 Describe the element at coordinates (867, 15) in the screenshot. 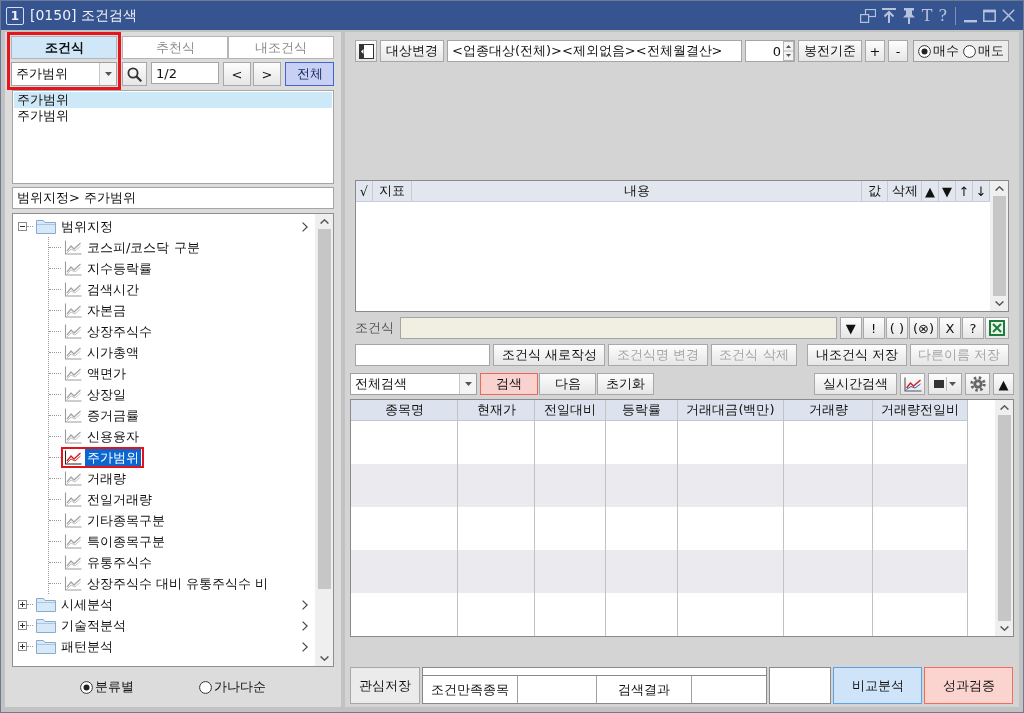

I see `windows-icon` at that location.